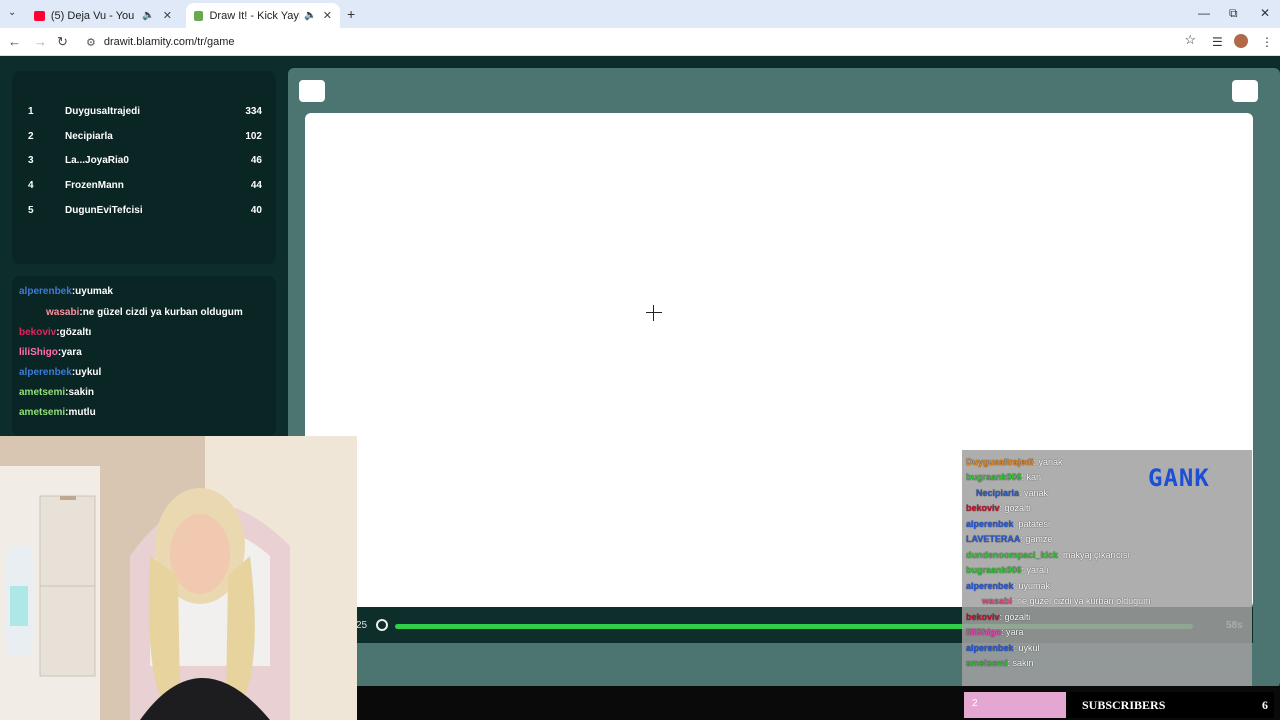 The width and height of the screenshot is (1280, 720). I want to click on address-bar: ⚙ drawit.blamity.com/tr/game ☆, so click(641, 42).